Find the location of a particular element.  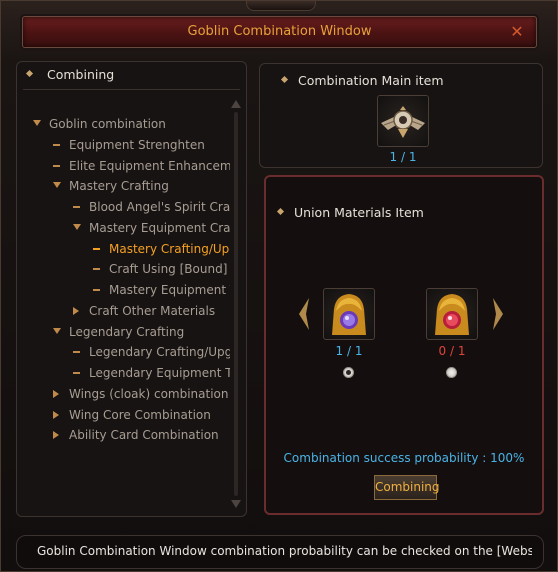

tree-item: Ability Card Combination is located at coordinates (123, 435).